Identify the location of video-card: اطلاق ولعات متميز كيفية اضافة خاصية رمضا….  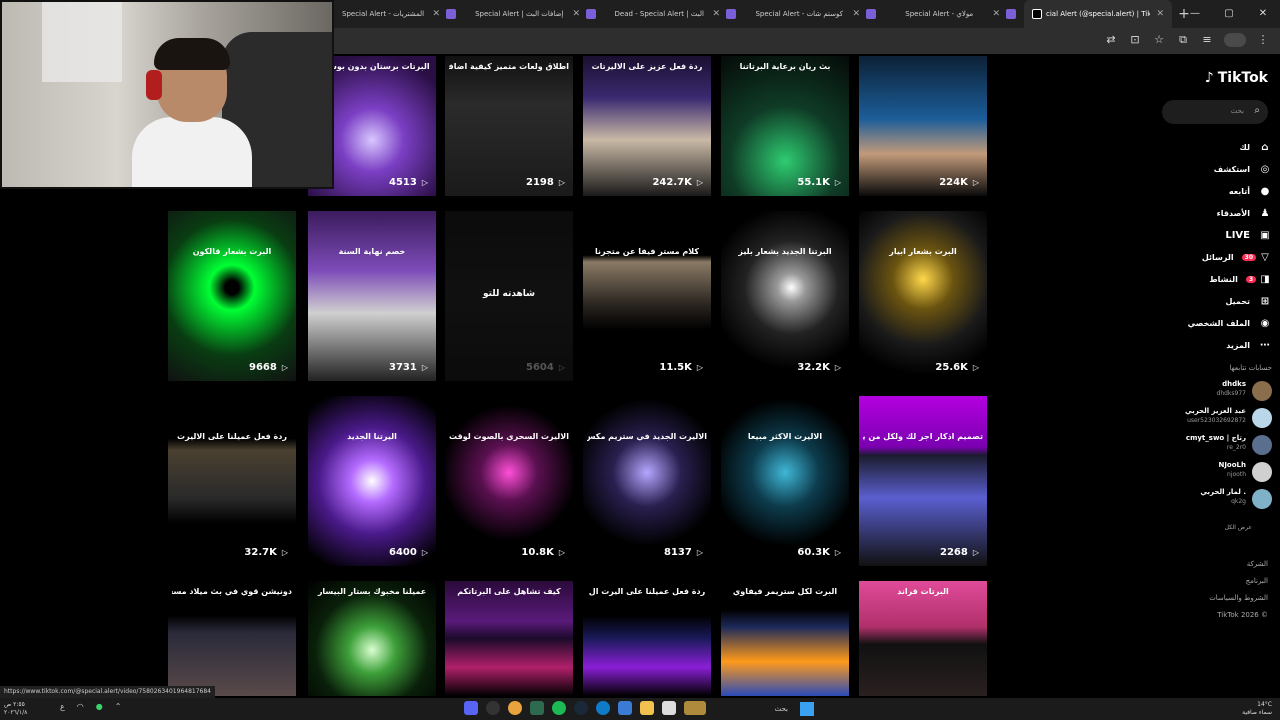
(509, 126).